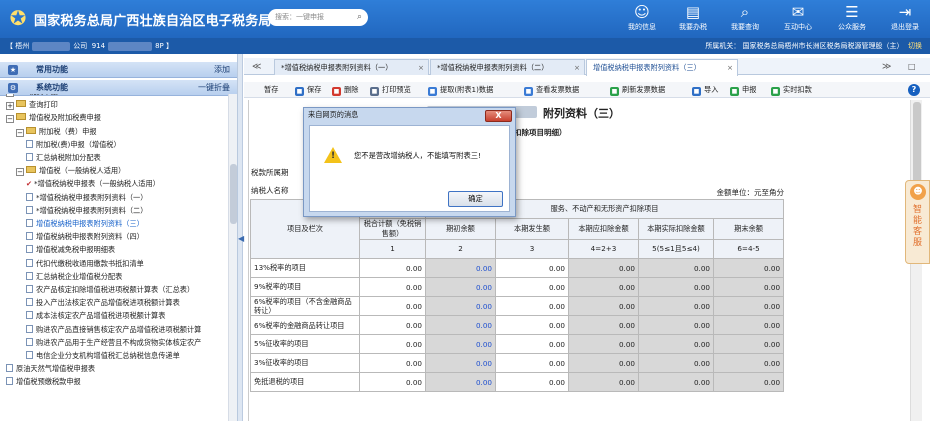 The height and width of the screenshot is (421, 930). I want to click on tree-item: 投入产出法核定农产品增值税进项税额计算表, so click(103, 303).